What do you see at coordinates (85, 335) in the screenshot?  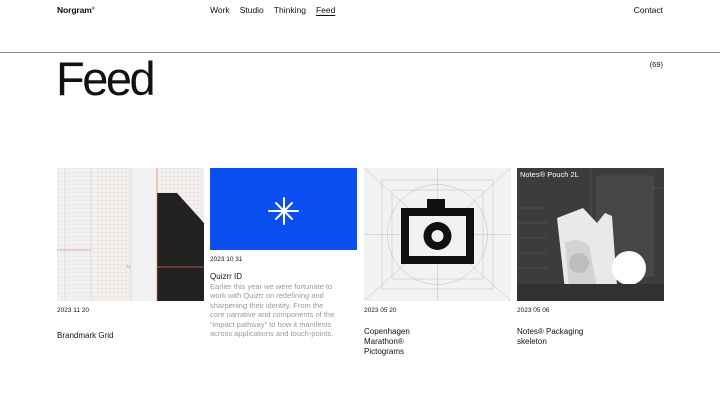 I see `card-title: Brandmark Grid` at bounding box center [85, 335].